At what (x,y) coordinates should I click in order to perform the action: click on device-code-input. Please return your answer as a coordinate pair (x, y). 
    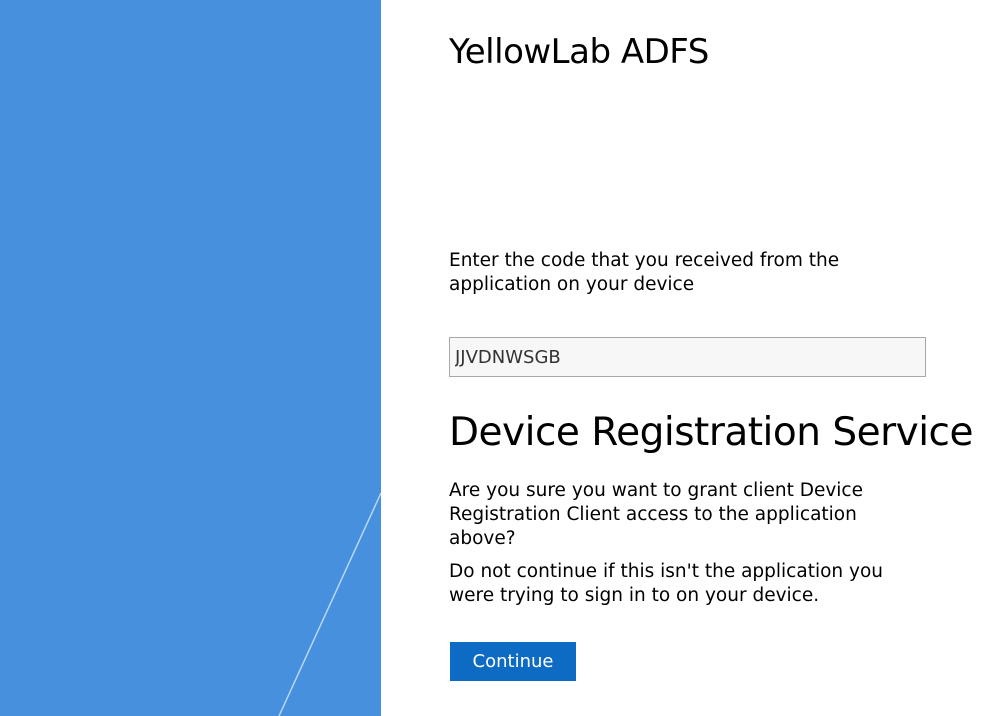
    Looking at the image, I should click on (687, 357).